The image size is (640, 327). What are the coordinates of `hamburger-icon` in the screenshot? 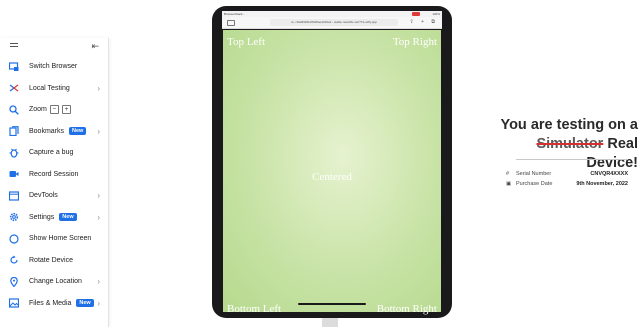 It's located at (14, 46).